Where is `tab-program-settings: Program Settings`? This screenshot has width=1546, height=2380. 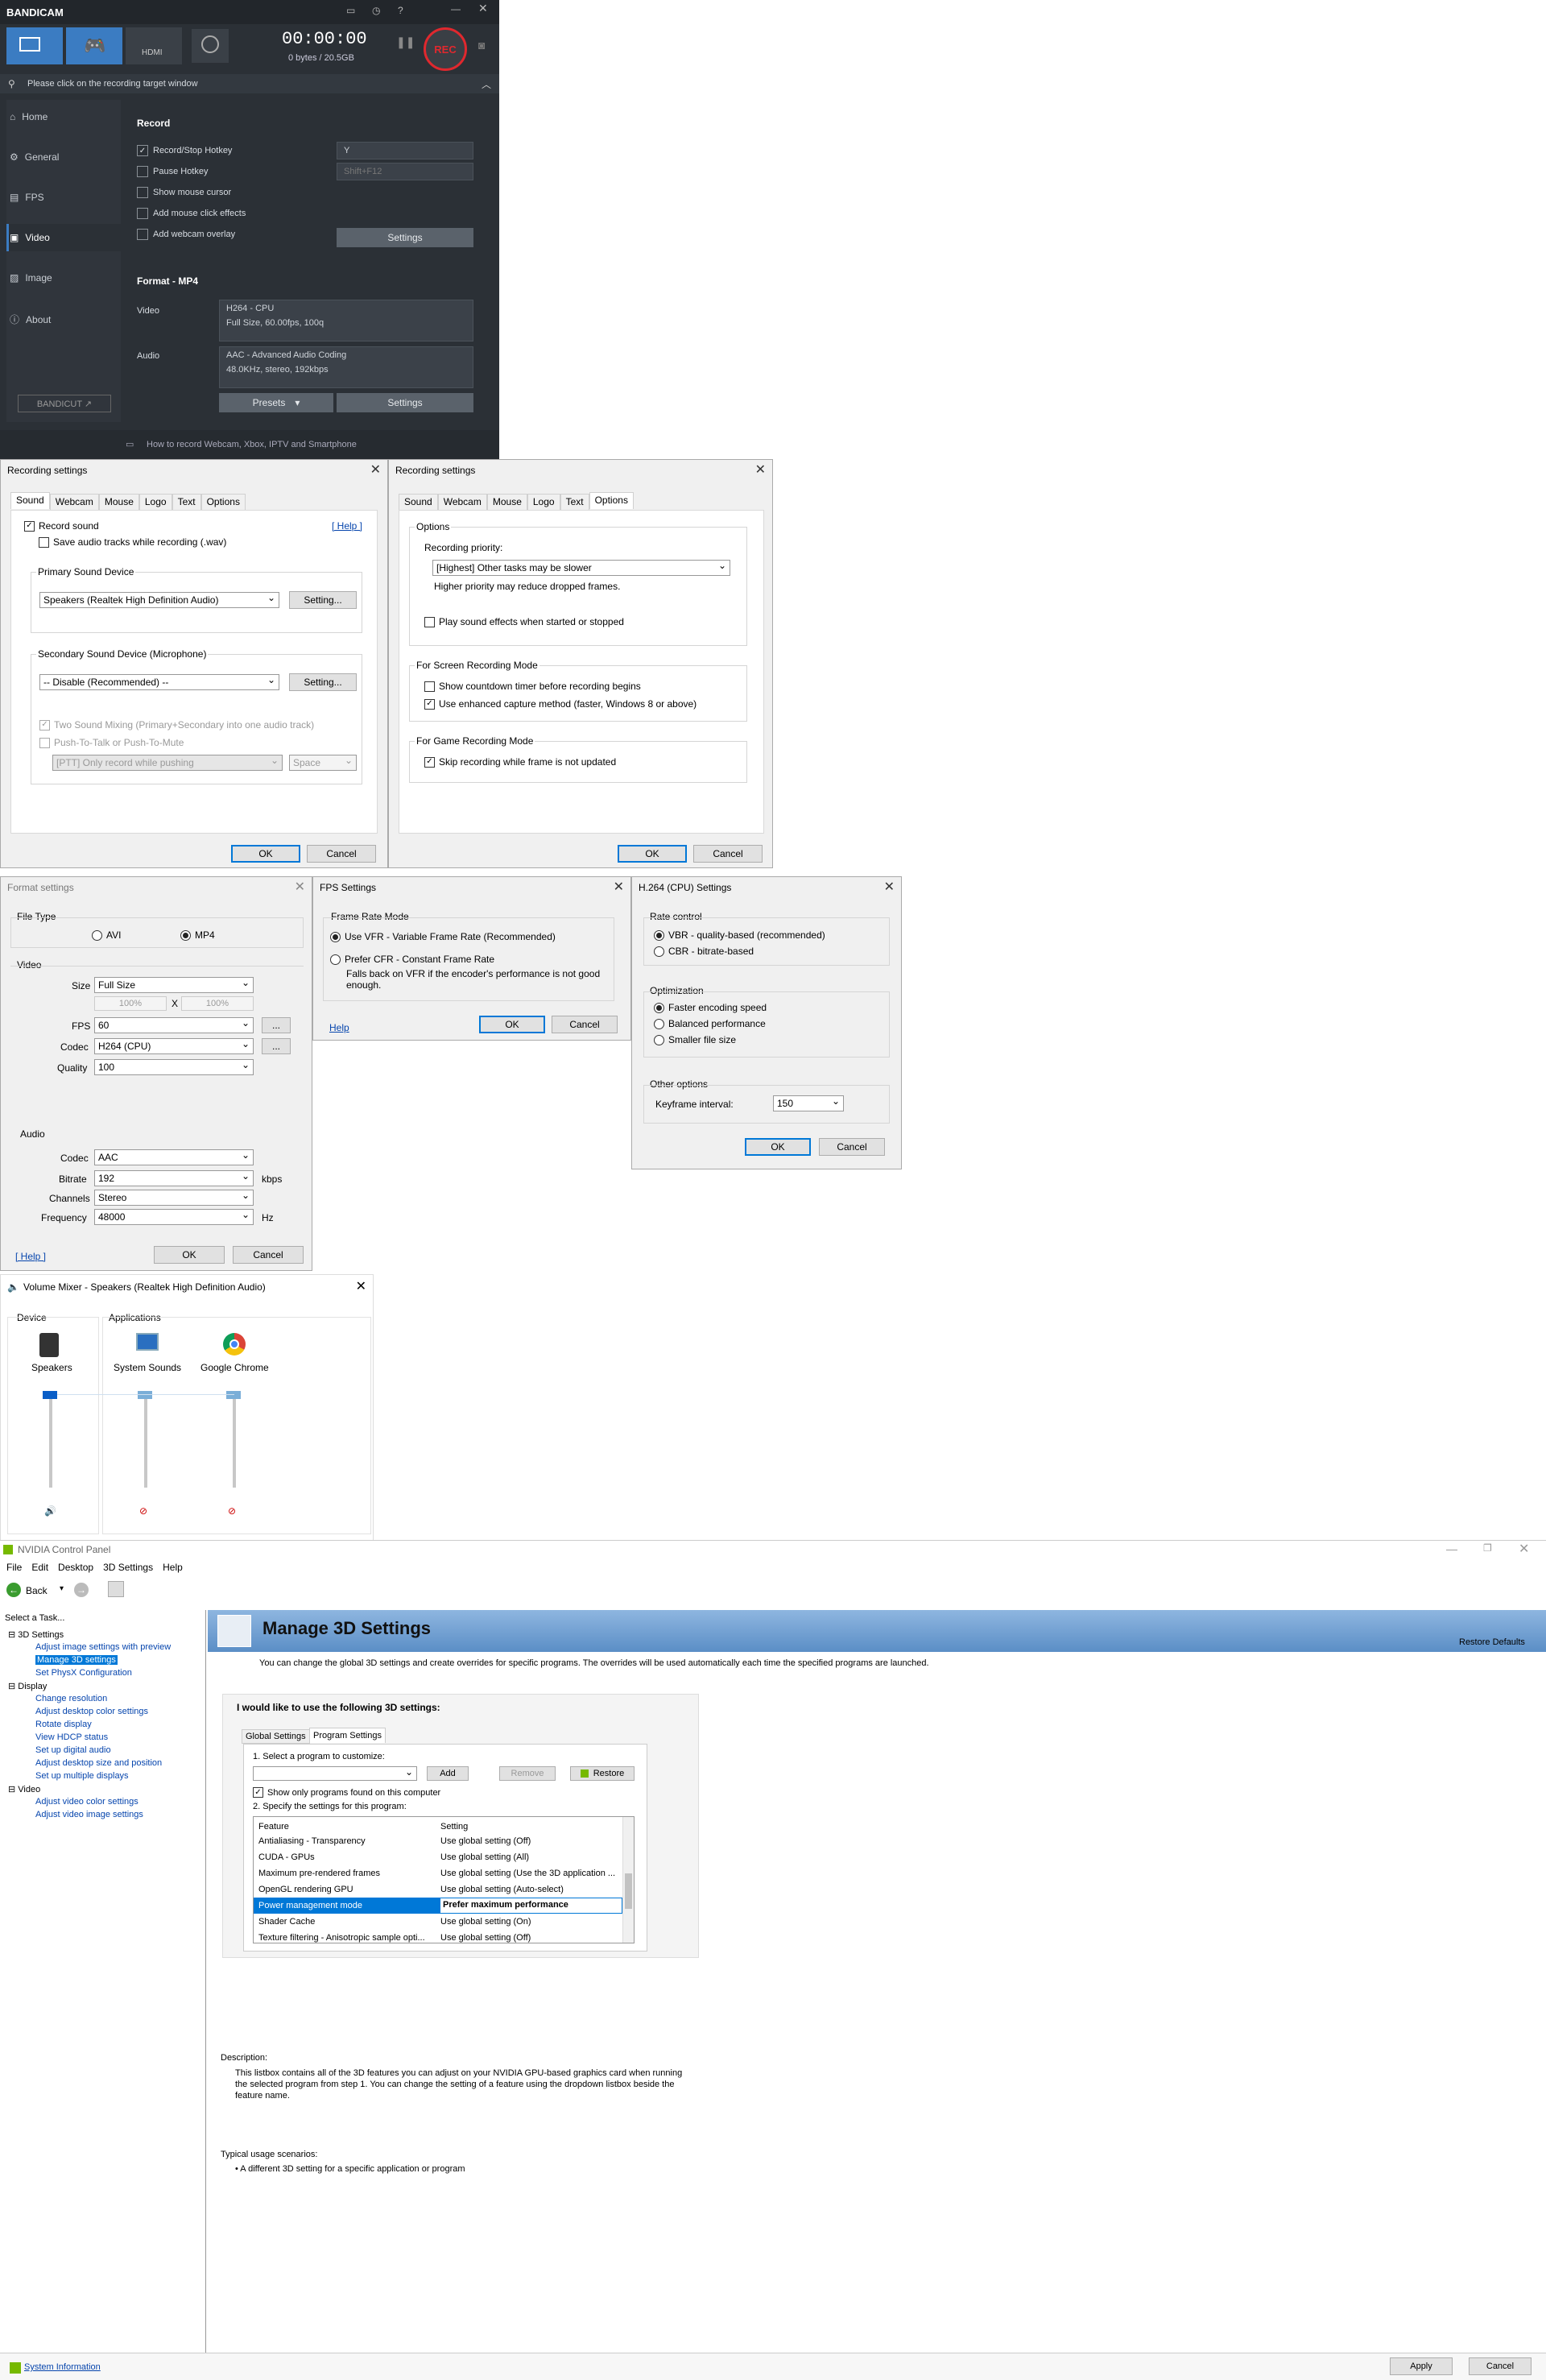 tab-program-settings: Program Settings is located at coordinates (347, 1736).